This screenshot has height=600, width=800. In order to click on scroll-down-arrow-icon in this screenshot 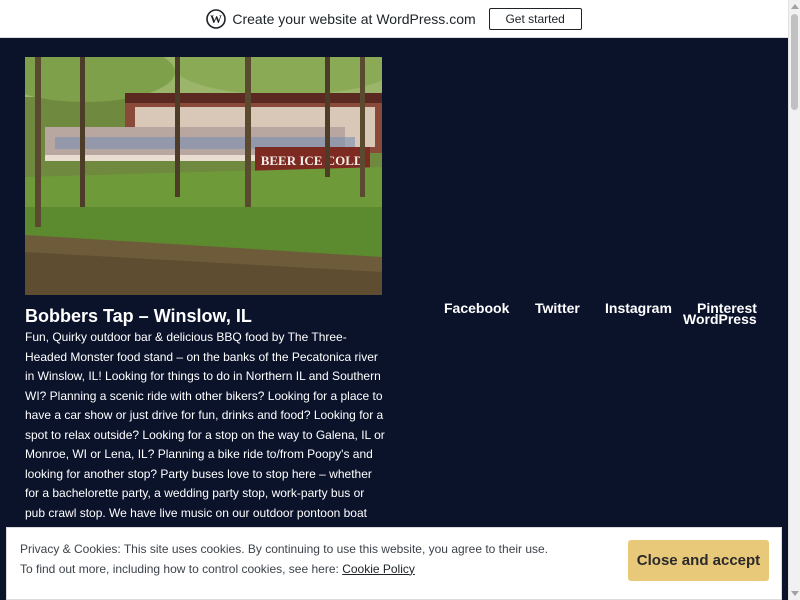, I will do `click(795, 593)`.